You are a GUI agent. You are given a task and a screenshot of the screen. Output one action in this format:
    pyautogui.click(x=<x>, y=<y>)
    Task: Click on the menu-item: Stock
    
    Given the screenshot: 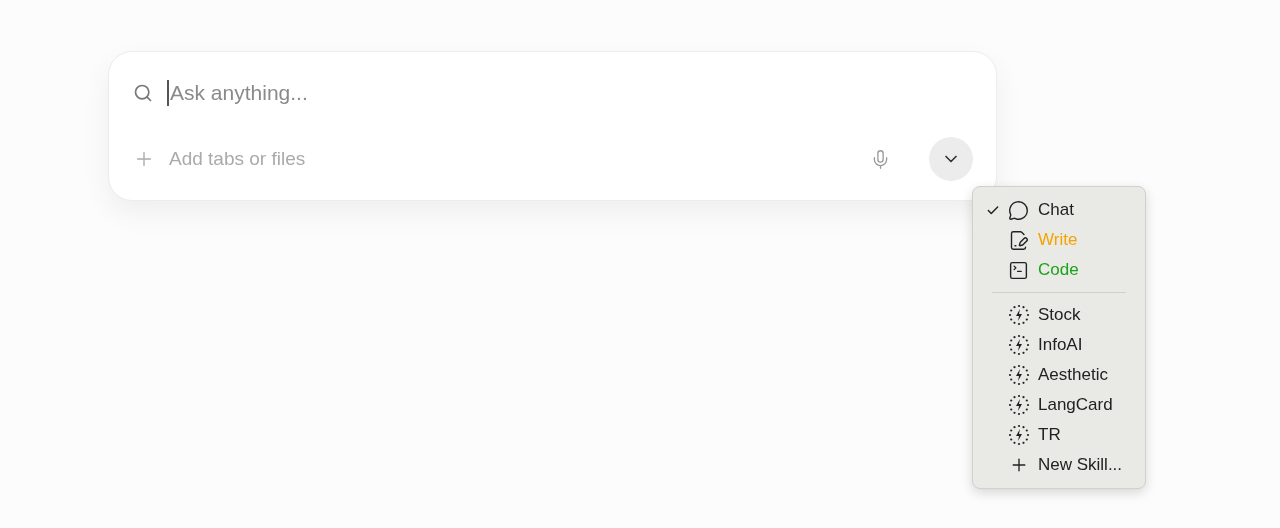 What is the action you would take?
    pyautogui.click(x=1059, y=315)
    